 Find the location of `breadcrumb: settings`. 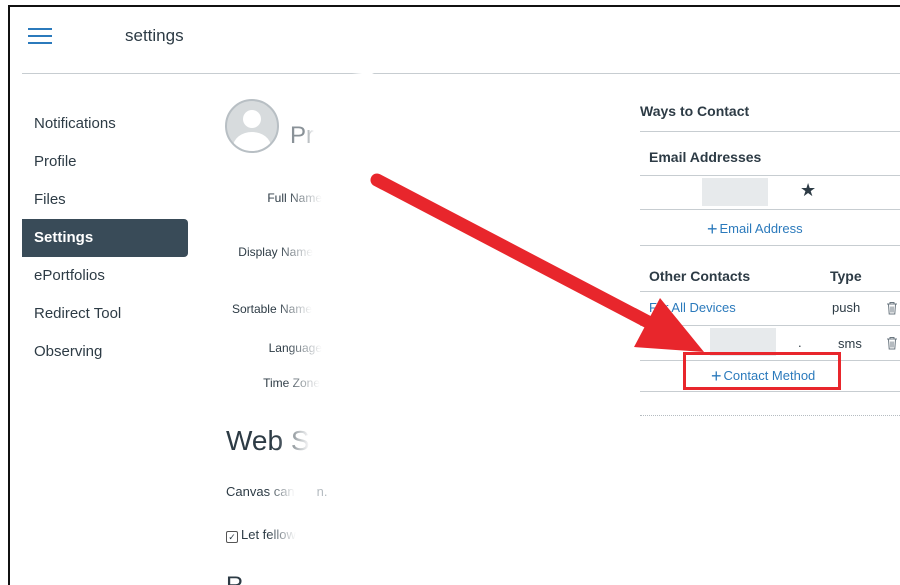

breadcrumb: settings is located at coordinates (154, 36).